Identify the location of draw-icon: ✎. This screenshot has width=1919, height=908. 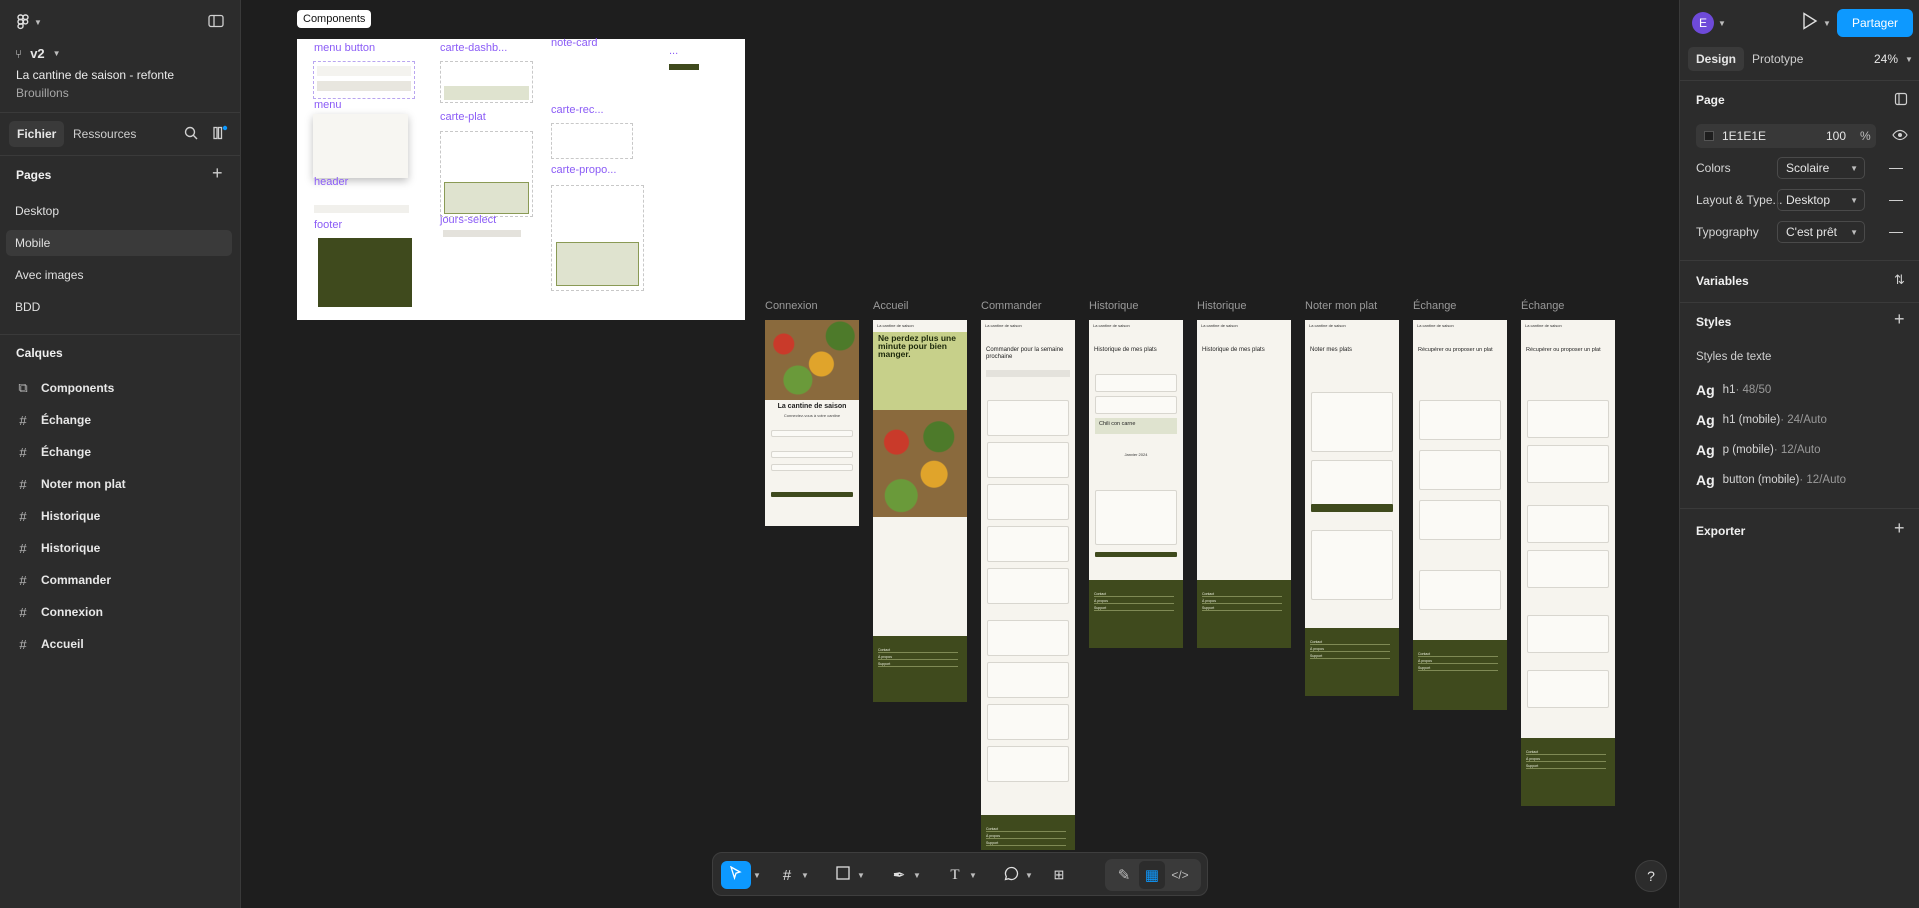
(1124, 875).